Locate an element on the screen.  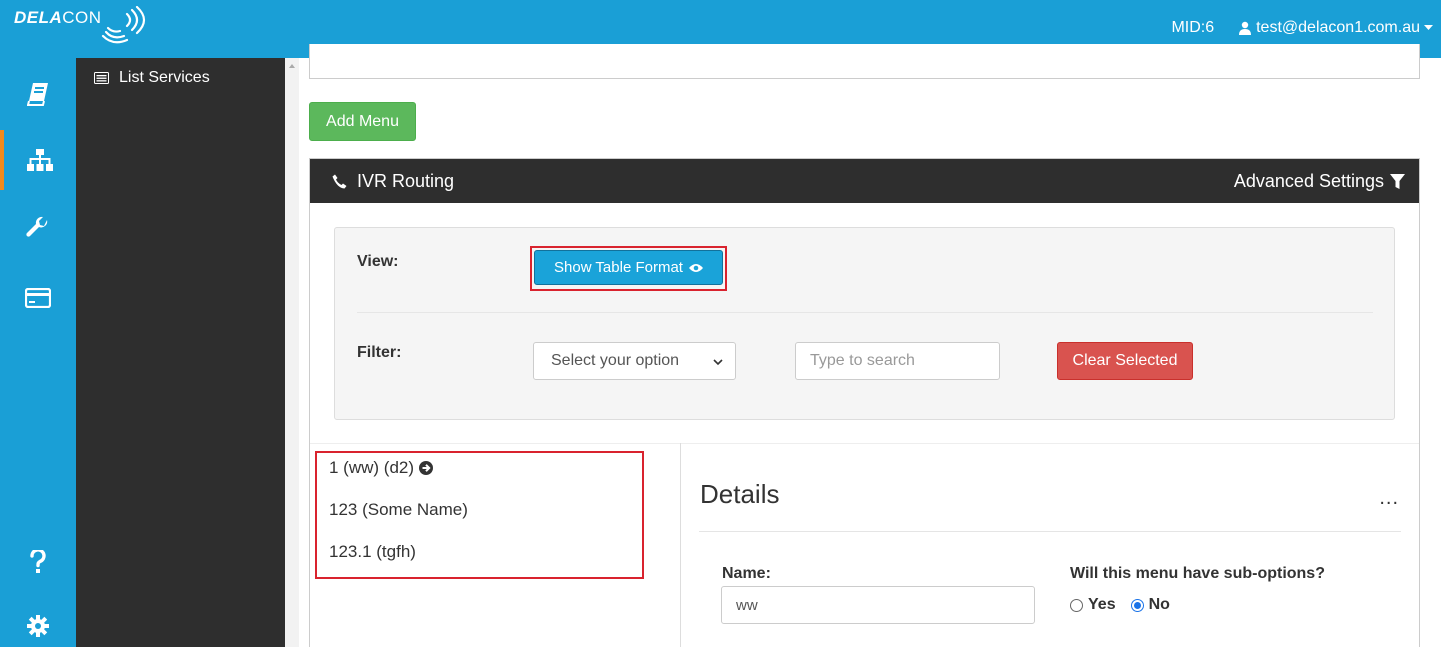
yes-label: Yes is located at coordinates (1102, 604).